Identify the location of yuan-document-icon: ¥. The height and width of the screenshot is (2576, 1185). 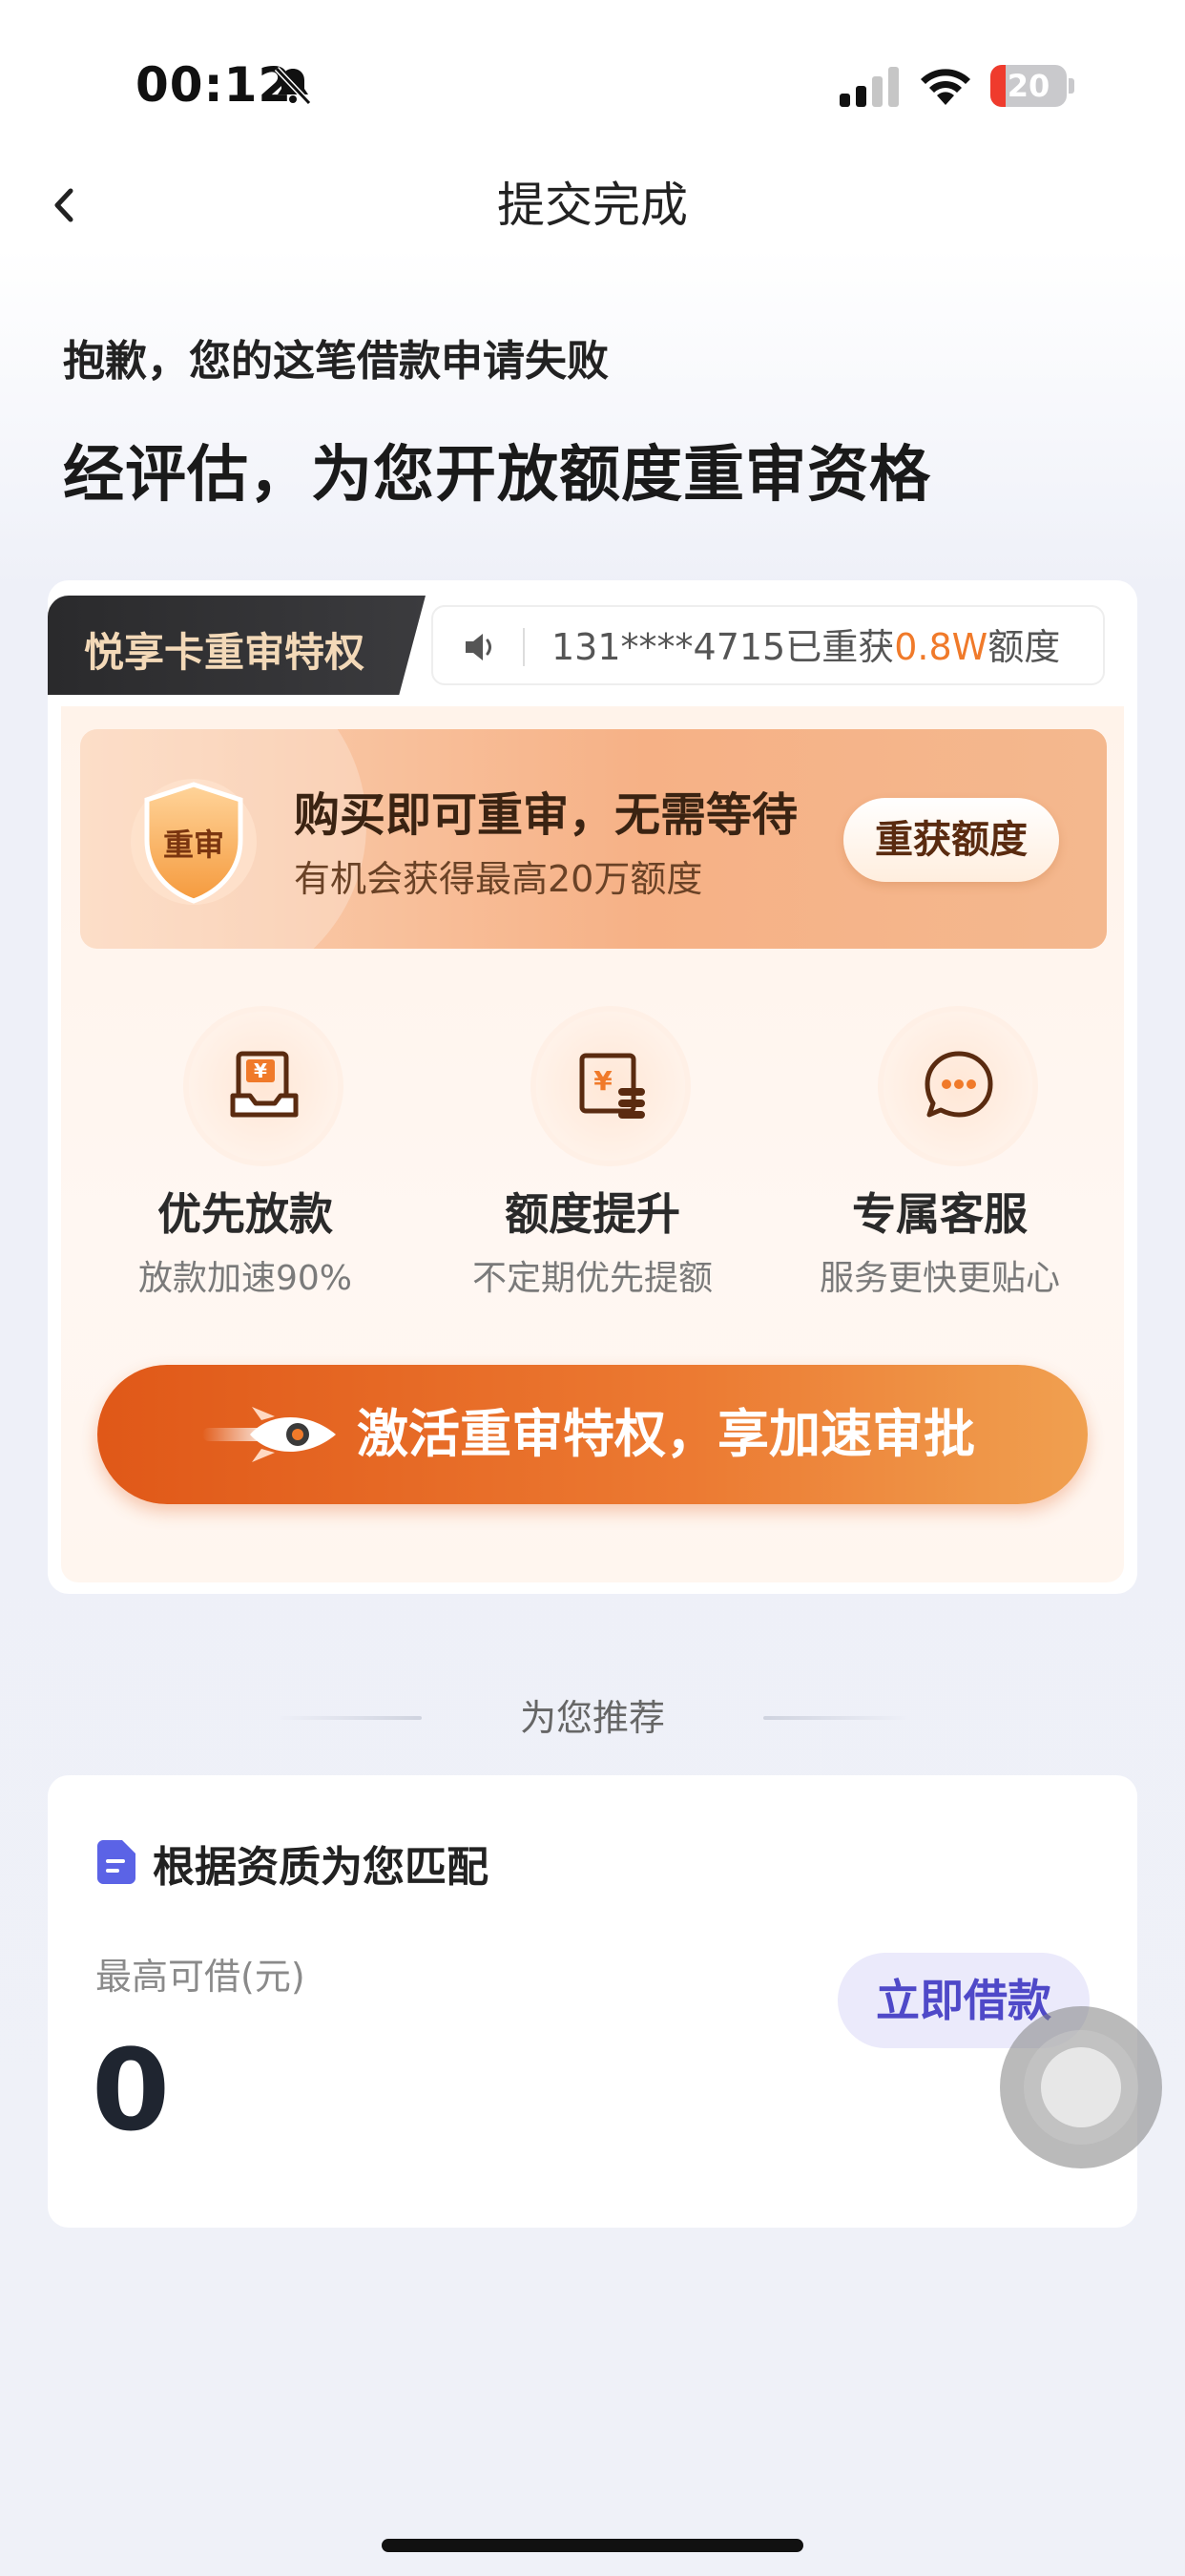
(264, 1084).